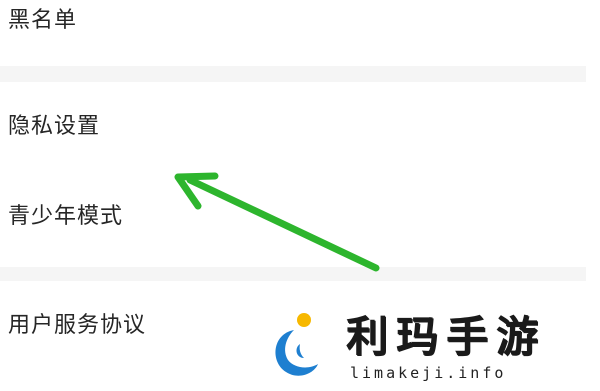 This screenshot has height=391, width=600. I want to click on settings-item-teen-mode: 青少年模式, so click(65, 217).